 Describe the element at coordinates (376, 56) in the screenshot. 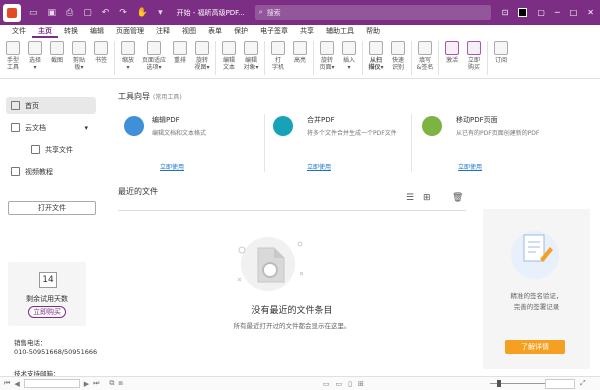

I see `from-scanner-button: 从扫 描仪▾` at that location.